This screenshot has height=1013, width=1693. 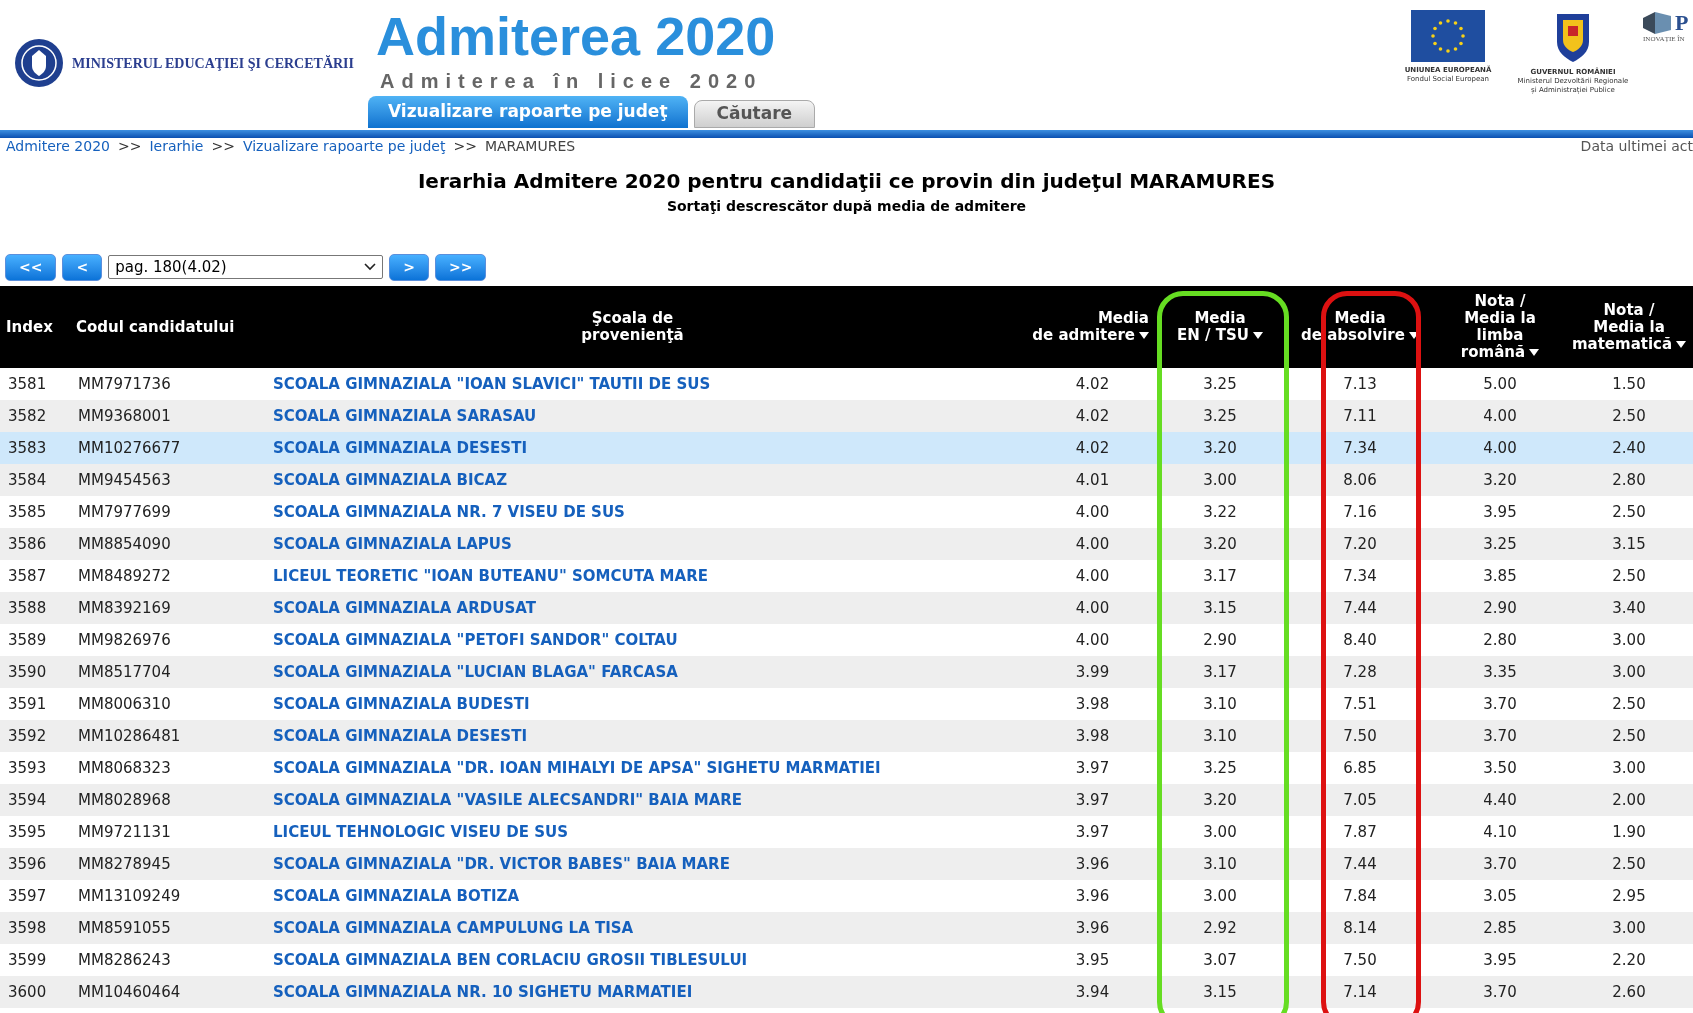 I want to click on table-cell-text: MM8591055, so click(x=124, y=928).